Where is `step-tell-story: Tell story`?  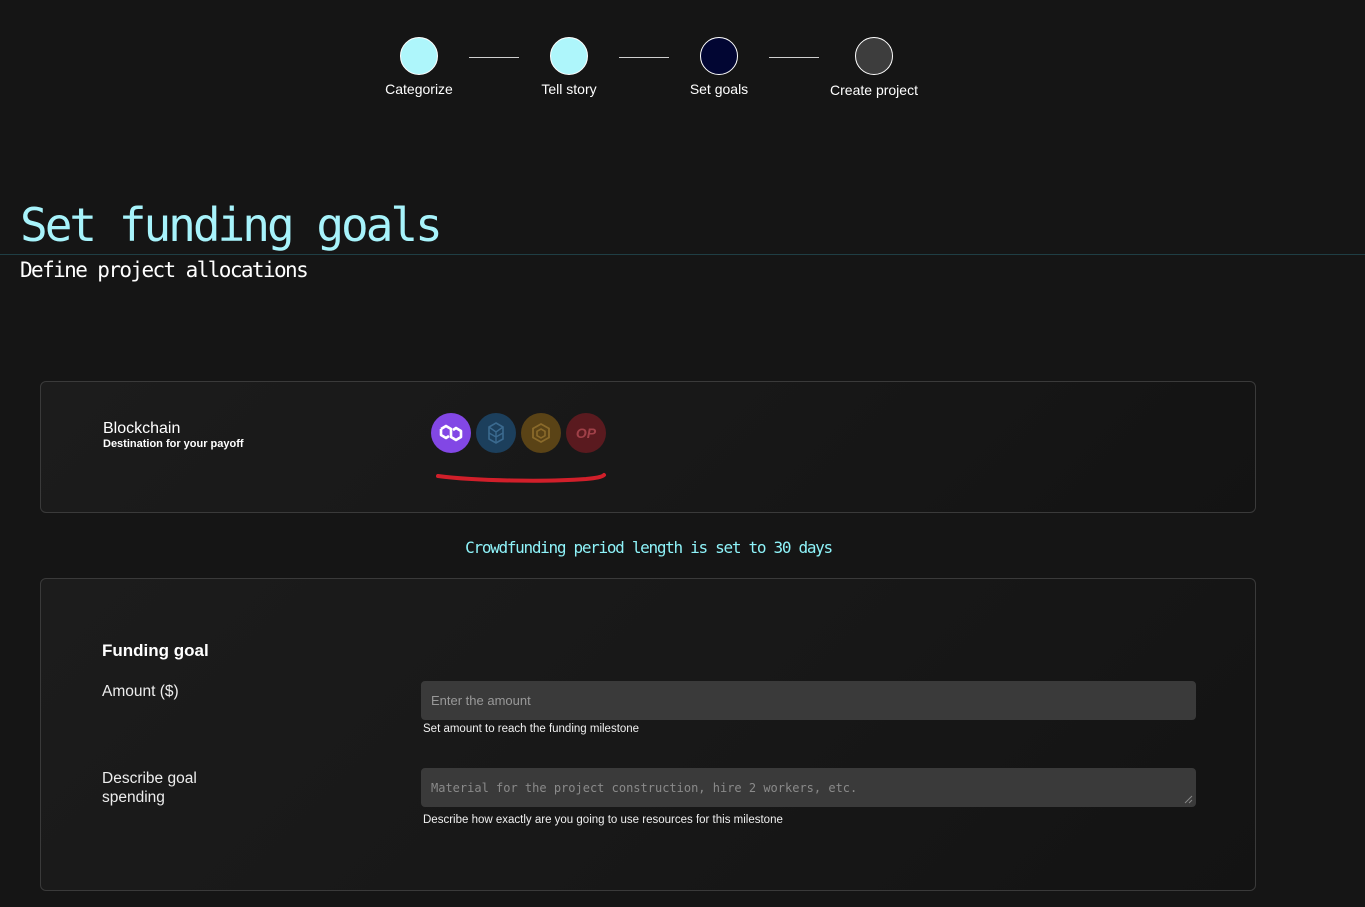 step-tell-story: Tell story is located at coordinates (569, 67).